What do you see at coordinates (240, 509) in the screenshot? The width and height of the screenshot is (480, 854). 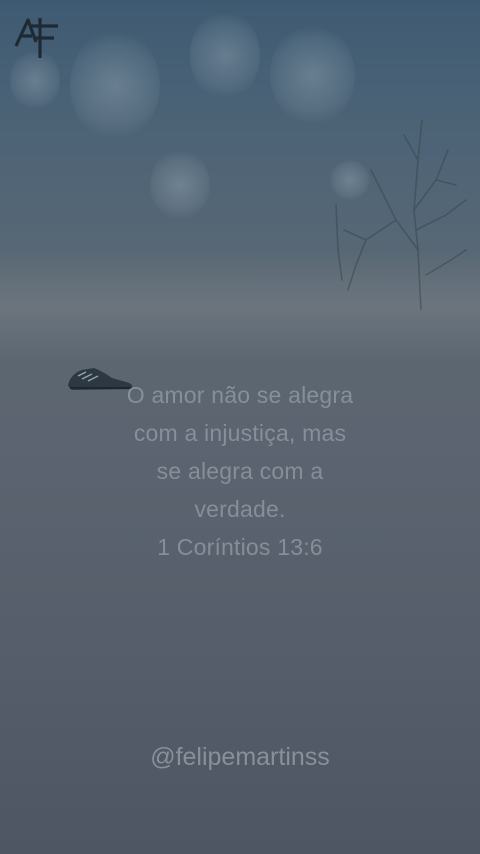 I see `quote-line: verdade.` at bounding box center [240, 509].